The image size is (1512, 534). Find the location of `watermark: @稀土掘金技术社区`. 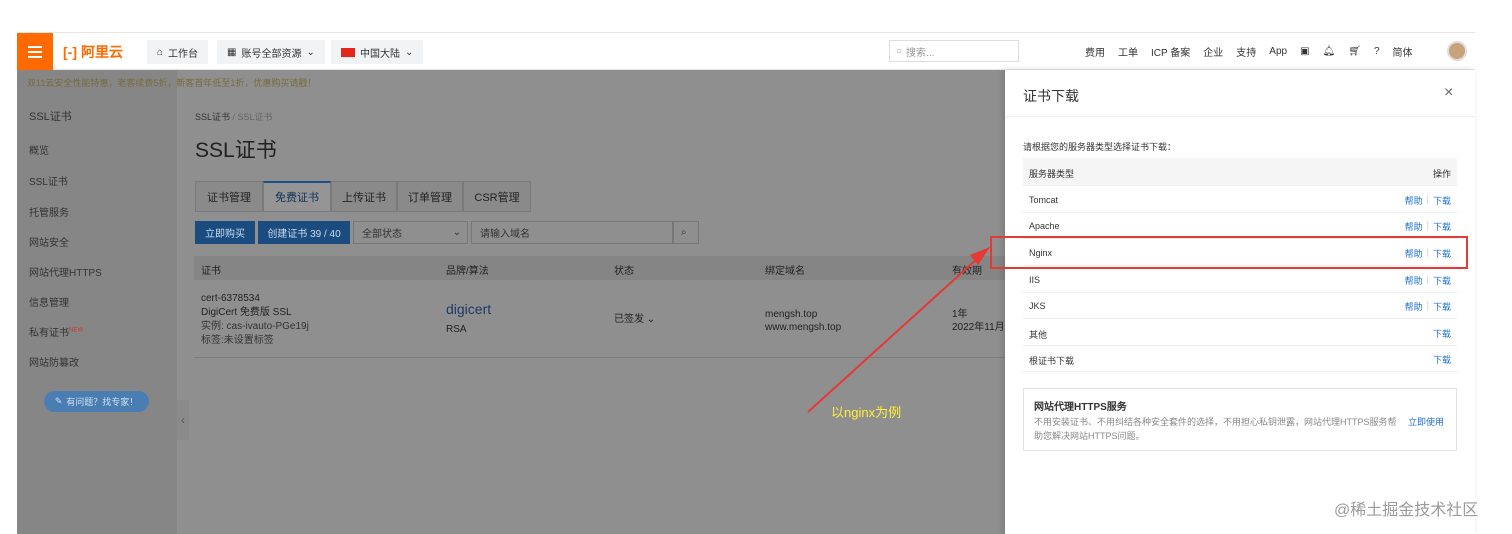

watermark: @稀土掘金技术社区 is located at coordinates (1406, 510).